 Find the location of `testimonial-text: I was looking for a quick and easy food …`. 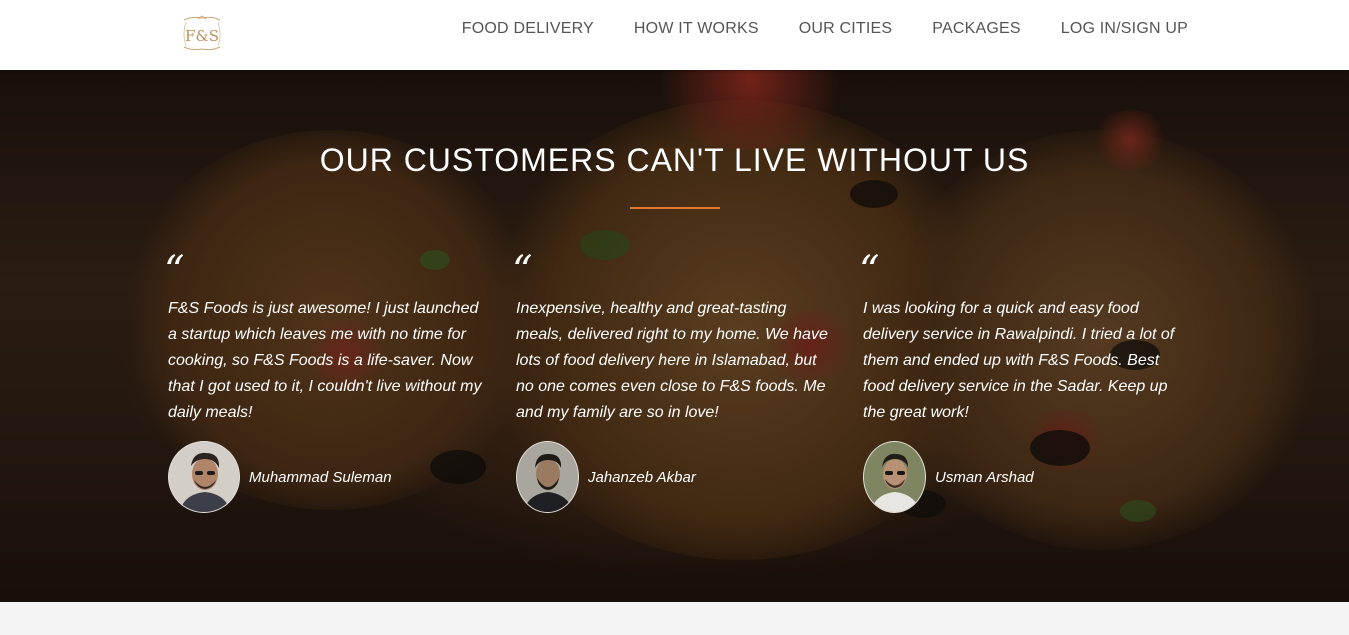

testimonial-text: I was looking for a quick and easy food … is located at coordinates (1019, 360).